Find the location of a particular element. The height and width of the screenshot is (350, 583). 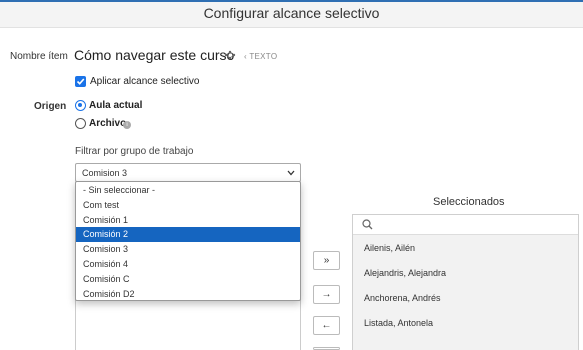

selected-item: Listada, Antonela is located at coordinates (398, 323).